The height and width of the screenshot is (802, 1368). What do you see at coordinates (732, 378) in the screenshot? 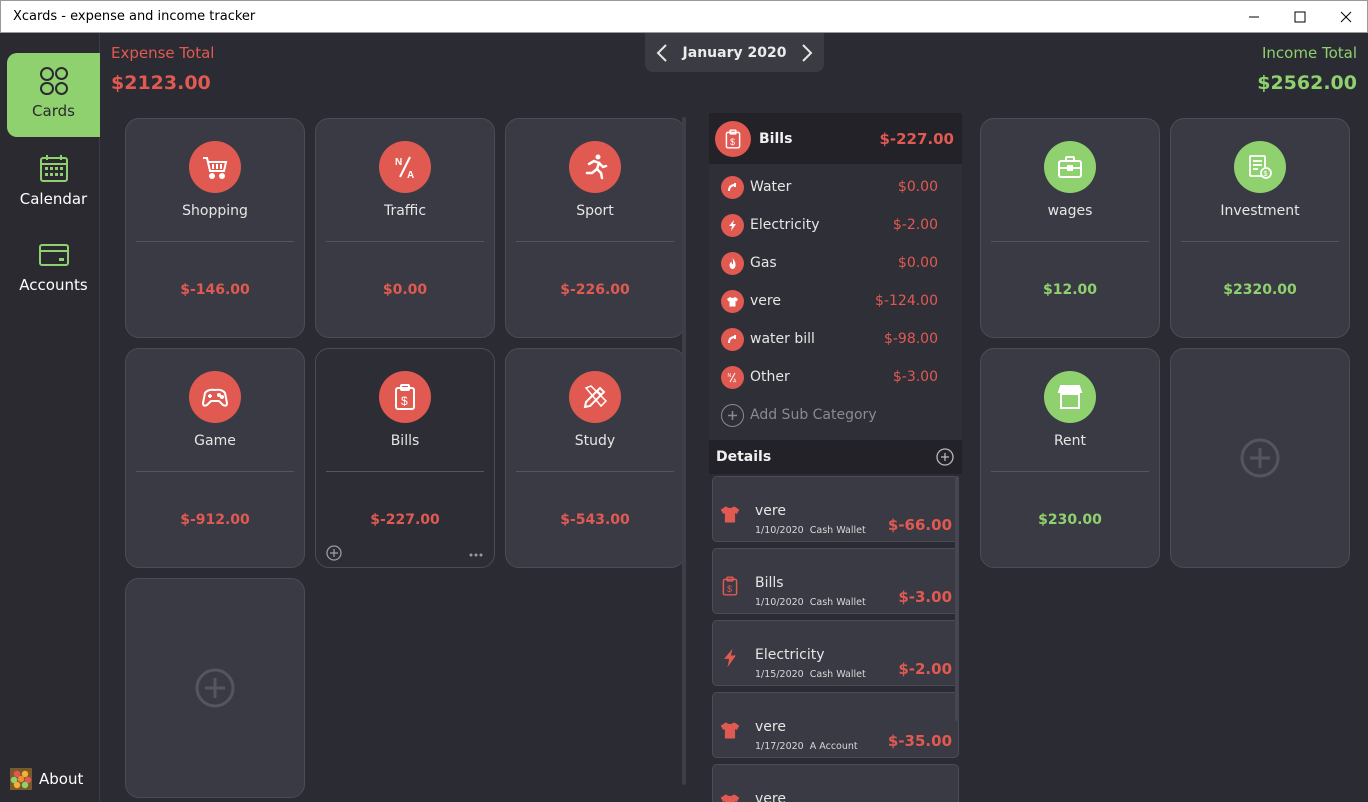
I see `na-icon: NA` at bounding box center [732, 378].